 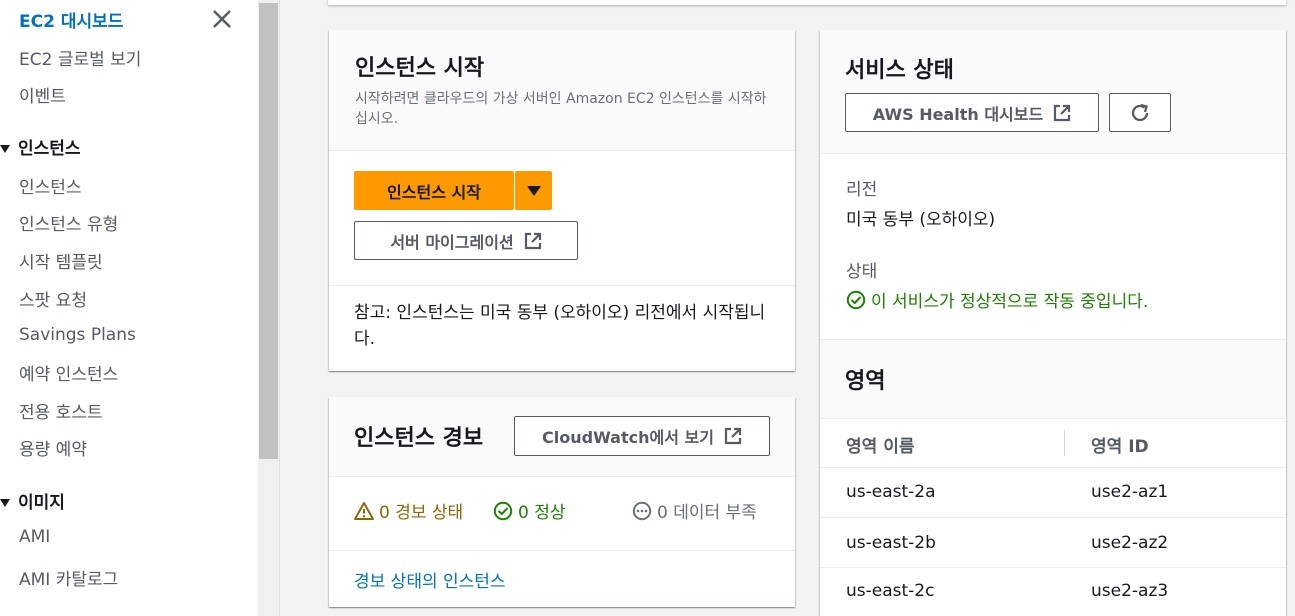 What do you see at coordinates (53, 447) in the screenshot?
I see `sidebar-item-capacity-reservations: 용량 예약` at bounding box center [53, 447].